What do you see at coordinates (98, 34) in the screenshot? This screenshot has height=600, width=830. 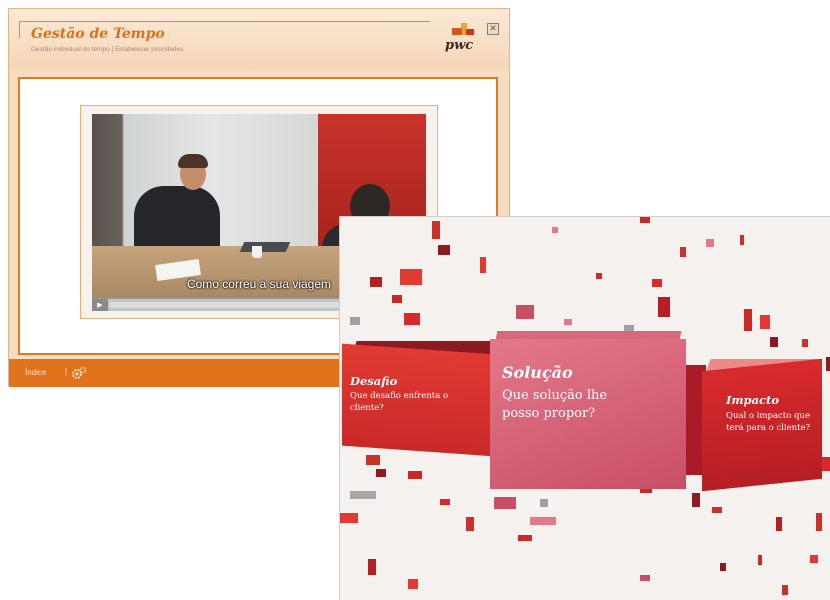 I see `module-title: Gestão de Tempo` at bounding box center [98, 34].